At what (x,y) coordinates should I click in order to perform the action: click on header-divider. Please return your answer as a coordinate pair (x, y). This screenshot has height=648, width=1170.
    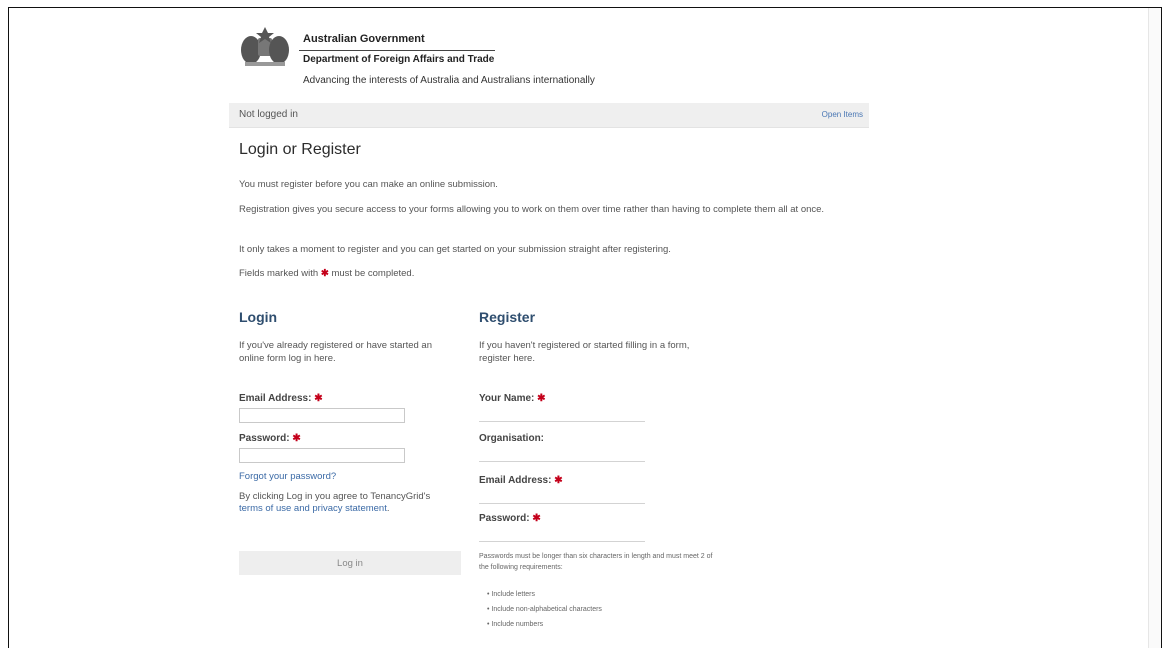
    Looking at the image, I should click on (397, 50).